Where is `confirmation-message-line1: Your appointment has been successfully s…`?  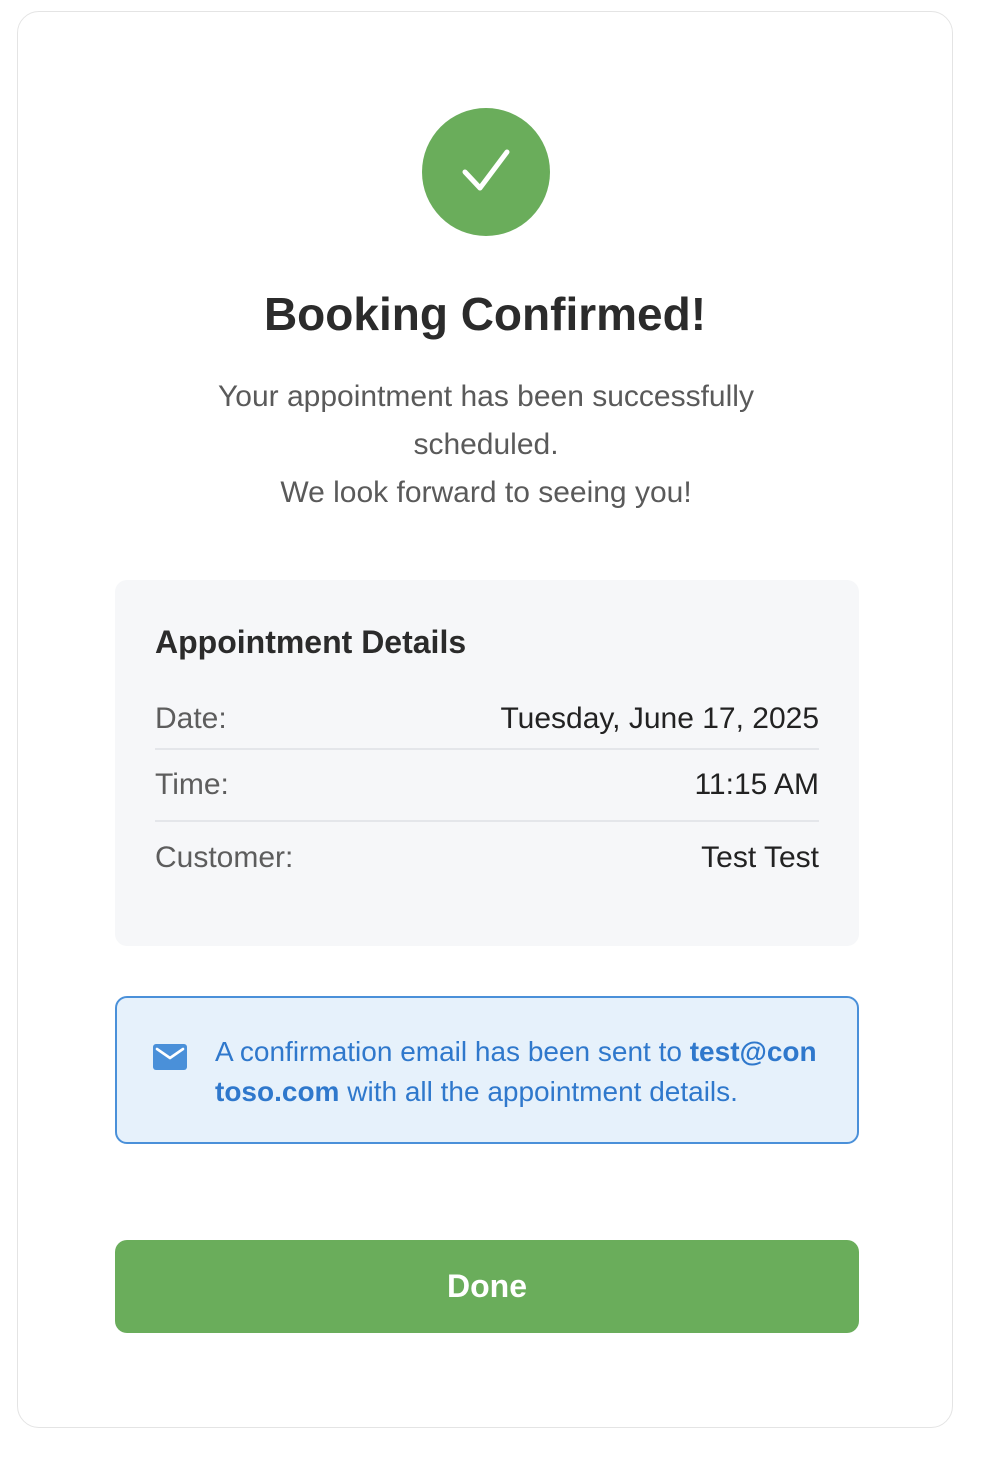
confirmation-message-line1: Your appointment has been successfully s… is located at coordinates (486, 420).